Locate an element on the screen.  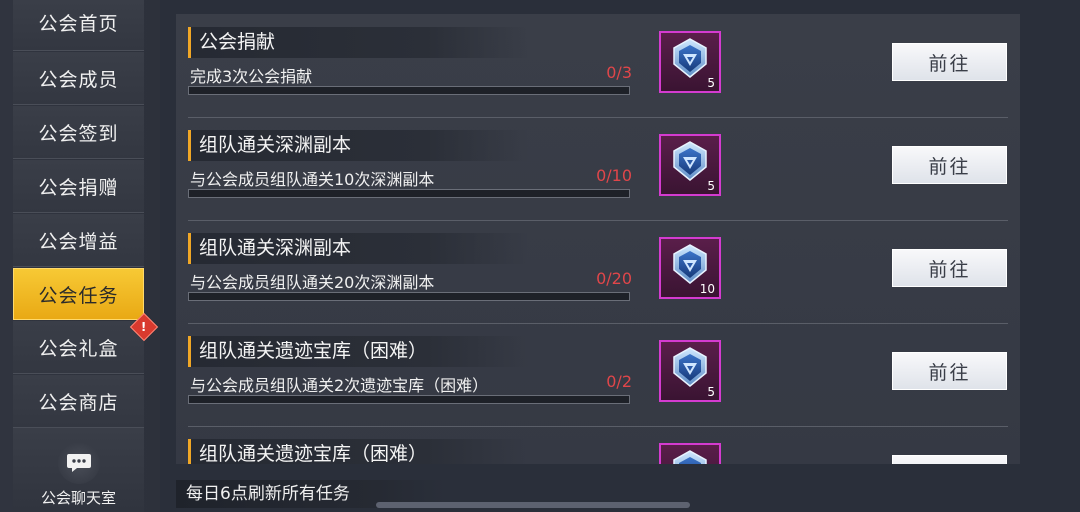
reward-item is located at coordinates (690, 453).